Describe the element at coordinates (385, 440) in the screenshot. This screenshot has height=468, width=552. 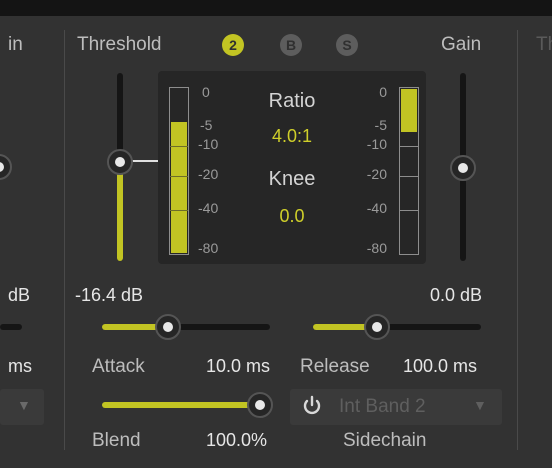
I see `sidechain-label: Sidechain` at that location.